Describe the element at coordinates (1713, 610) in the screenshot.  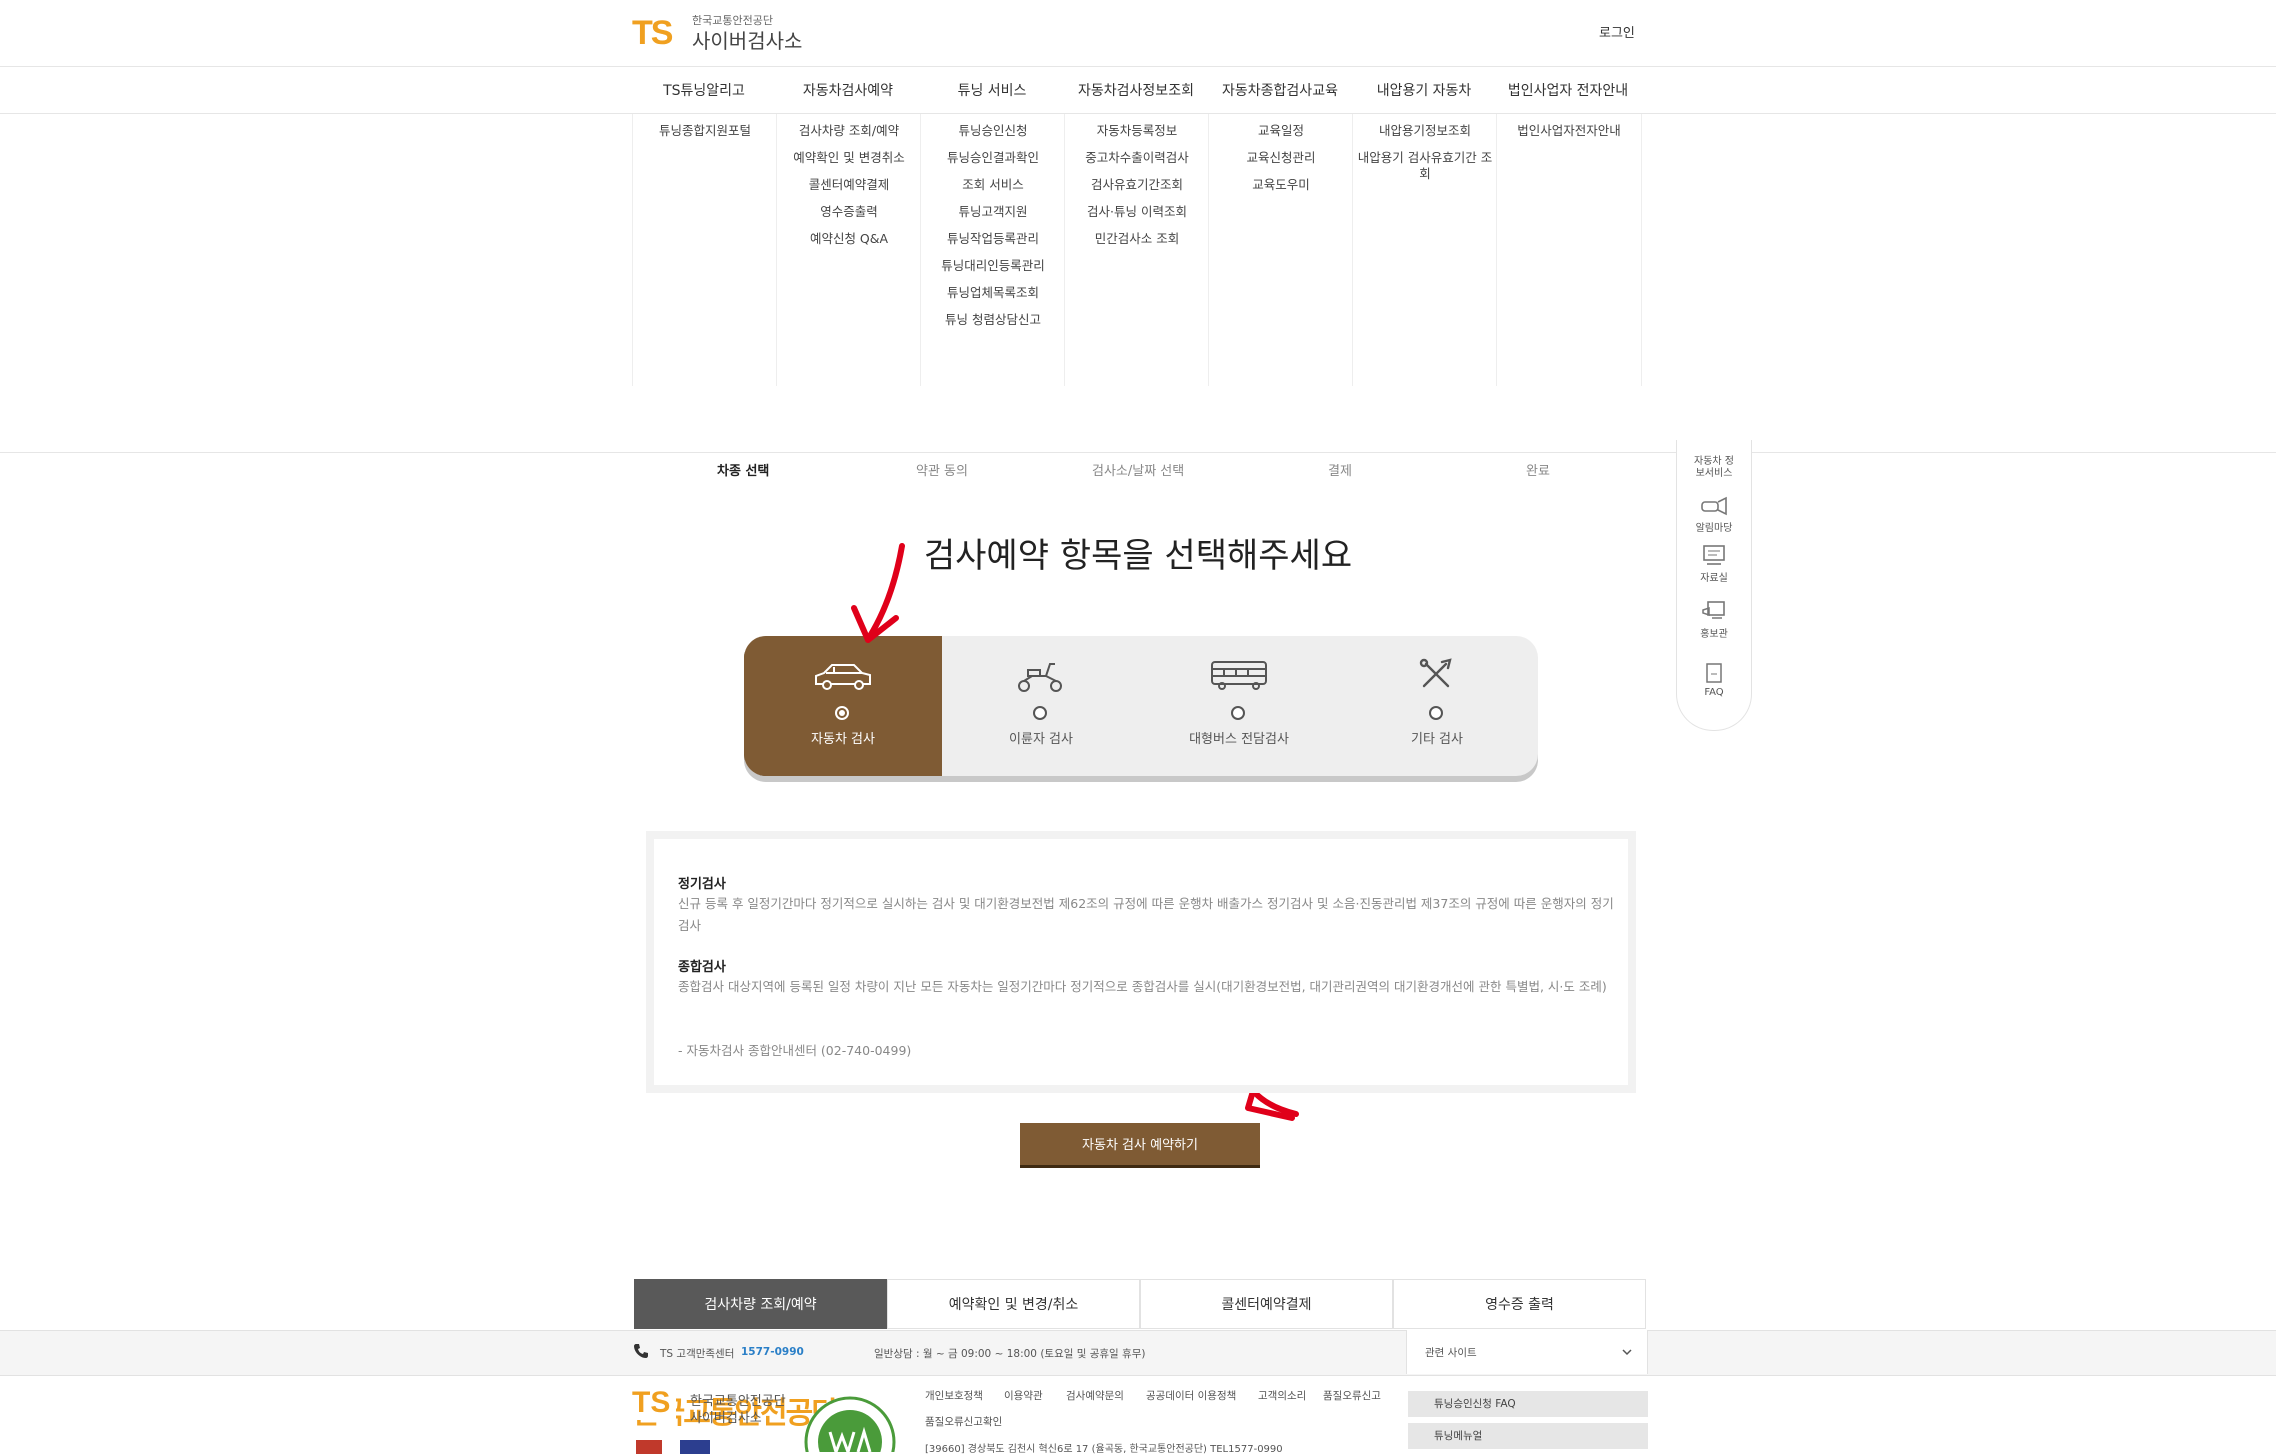
I see `pr-icon` at that location.